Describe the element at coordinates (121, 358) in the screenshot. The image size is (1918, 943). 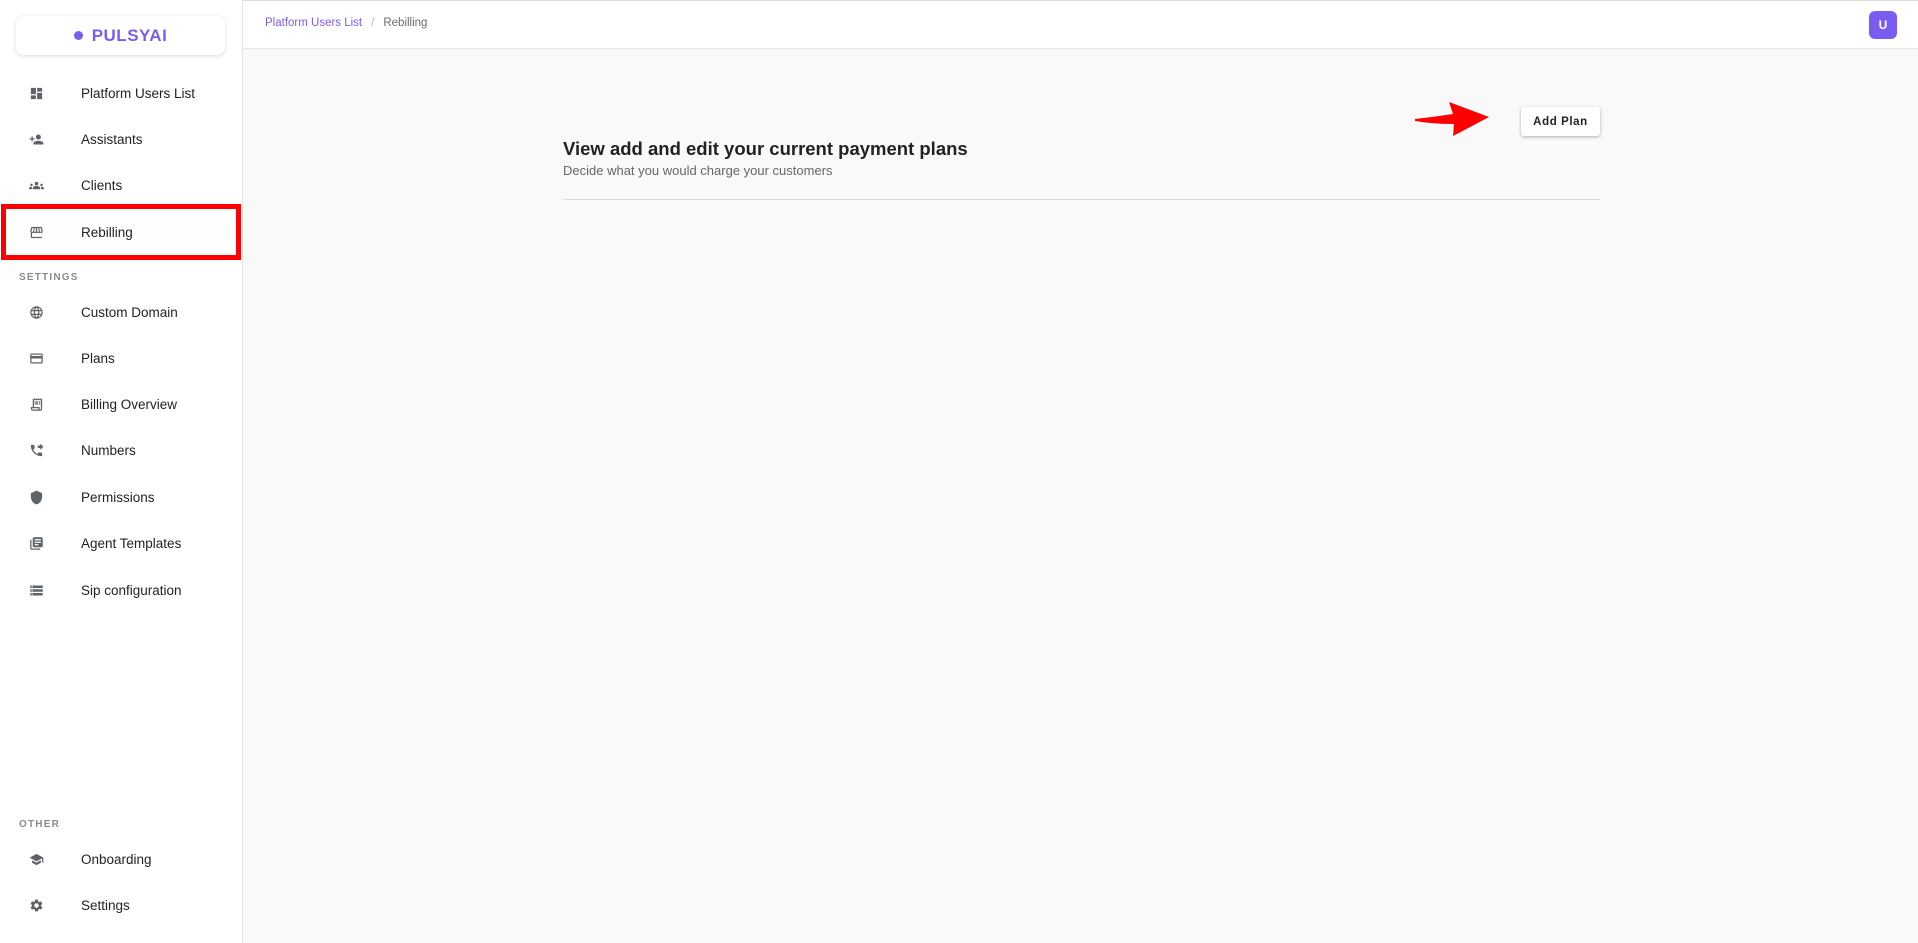
I see `sidebar-item-plans: Plans` at that location.